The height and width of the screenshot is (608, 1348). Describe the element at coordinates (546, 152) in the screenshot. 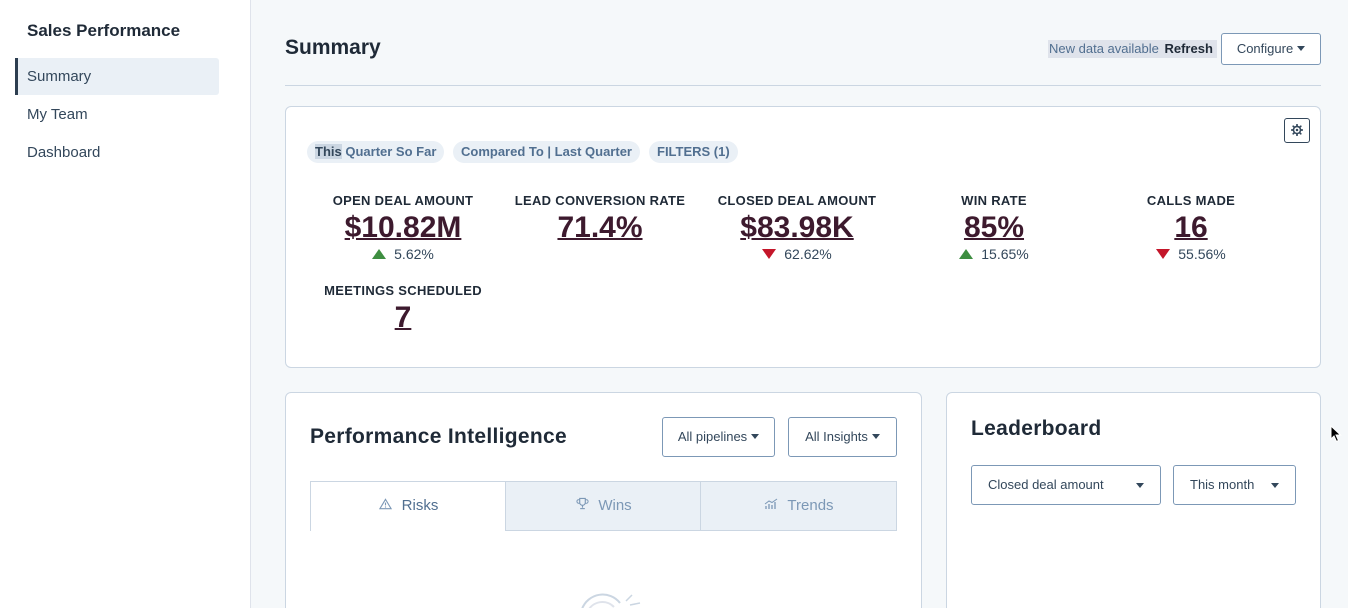

I see `compare-chip: Compared To | Last Quarter` at that location.